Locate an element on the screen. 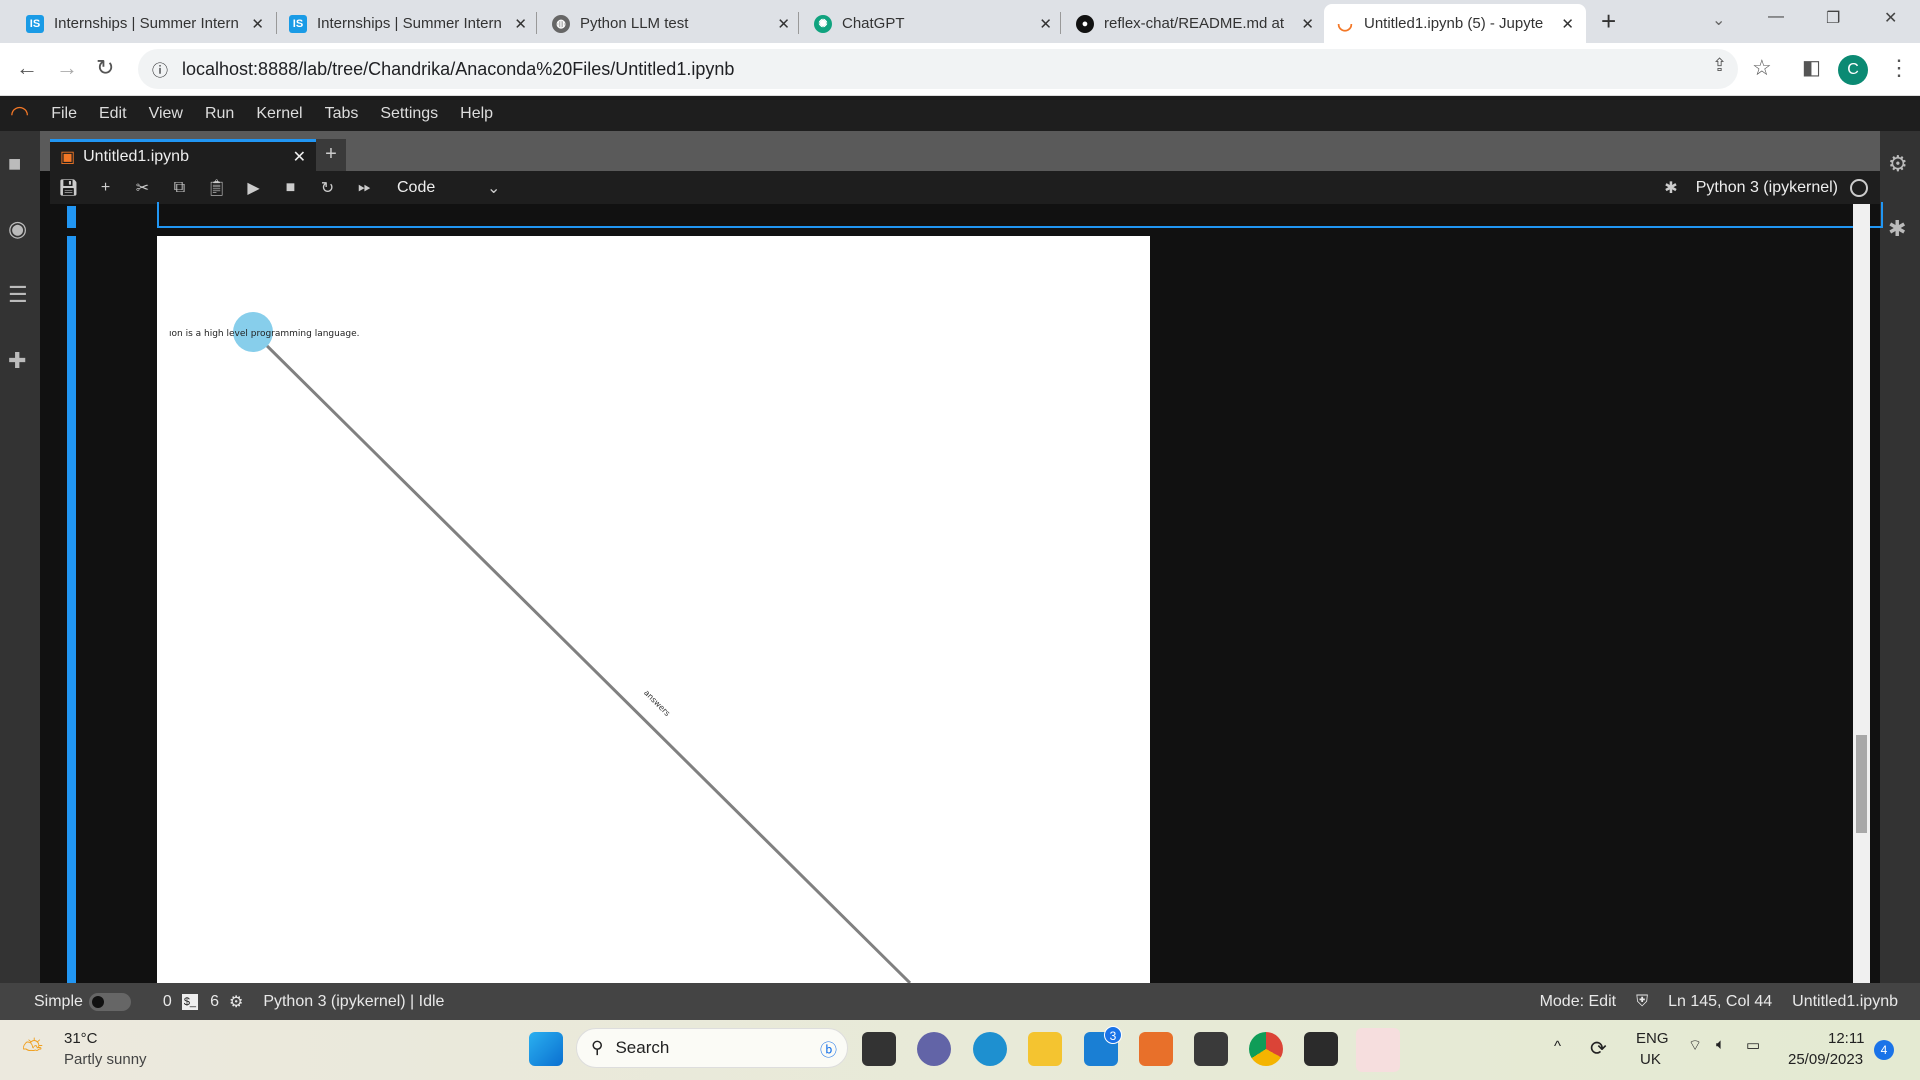  browser-tab: ✺ ChatGPT ✕ is located at coordinates (933, 23).